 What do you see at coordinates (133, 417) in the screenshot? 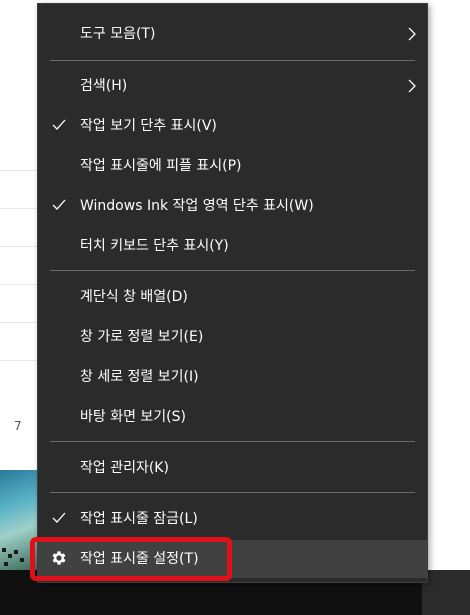
I see `menu-item-label: 바탕 화면 보기(S)` at bounding box center [133, 417].